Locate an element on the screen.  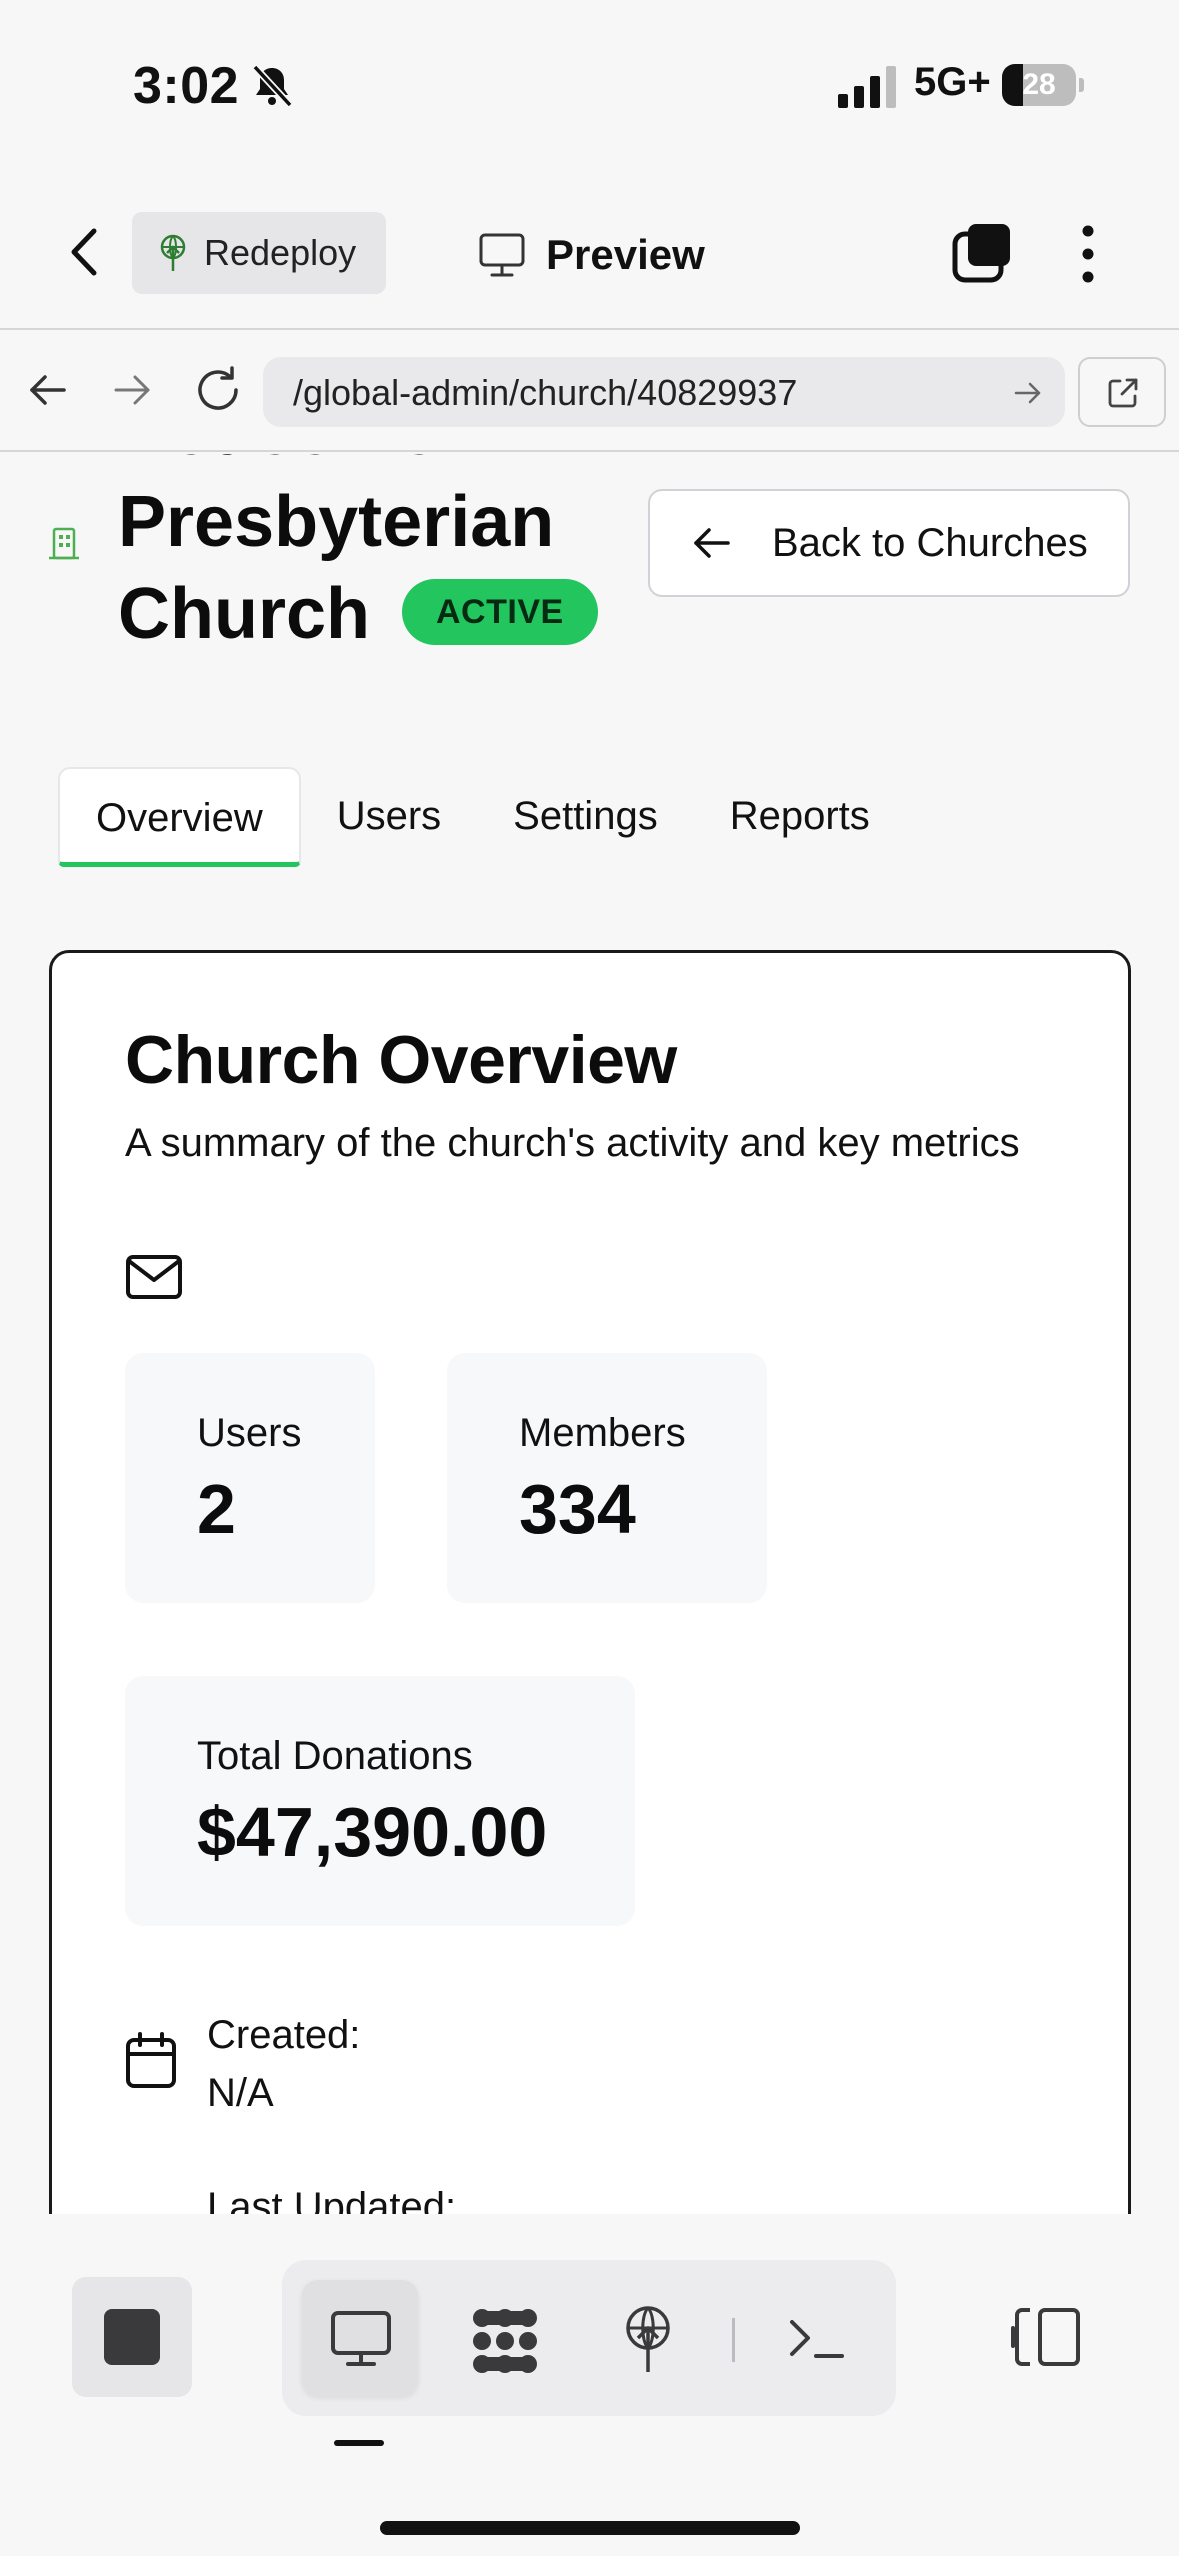
active-tab-indicator is located at coordinates (359, 2443).